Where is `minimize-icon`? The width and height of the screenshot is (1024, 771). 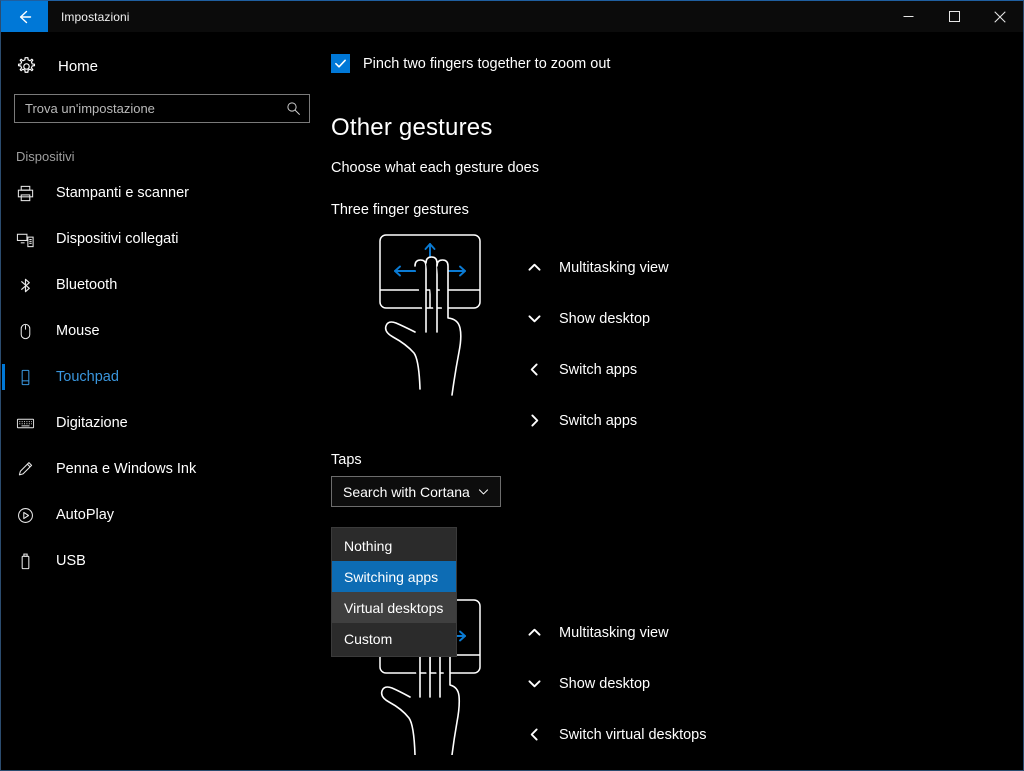 minimize-icon is located at coordinates (908, 16).